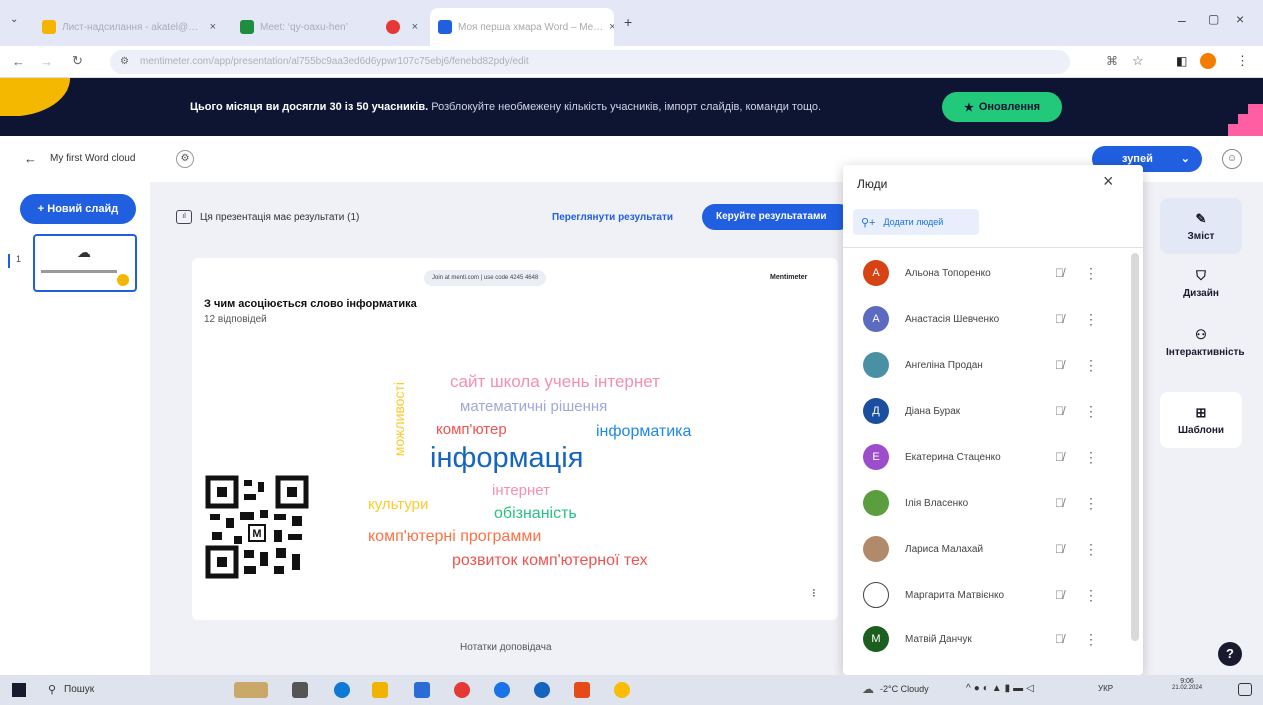 This screenshot has width=1263, height=705. What do you see at coordinates (422, 690) in the screenshot?
I see `store-icon` at bounding box center [422, 690].